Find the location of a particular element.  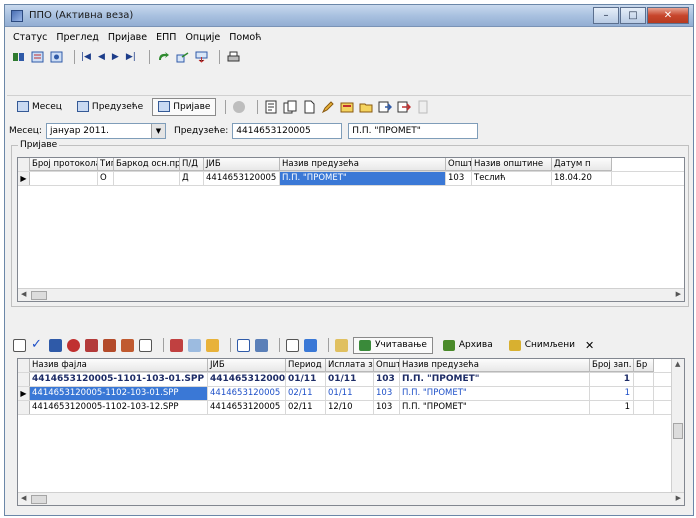

month-select: јануар 2011. ▼ is located at coordinates (105, 131).